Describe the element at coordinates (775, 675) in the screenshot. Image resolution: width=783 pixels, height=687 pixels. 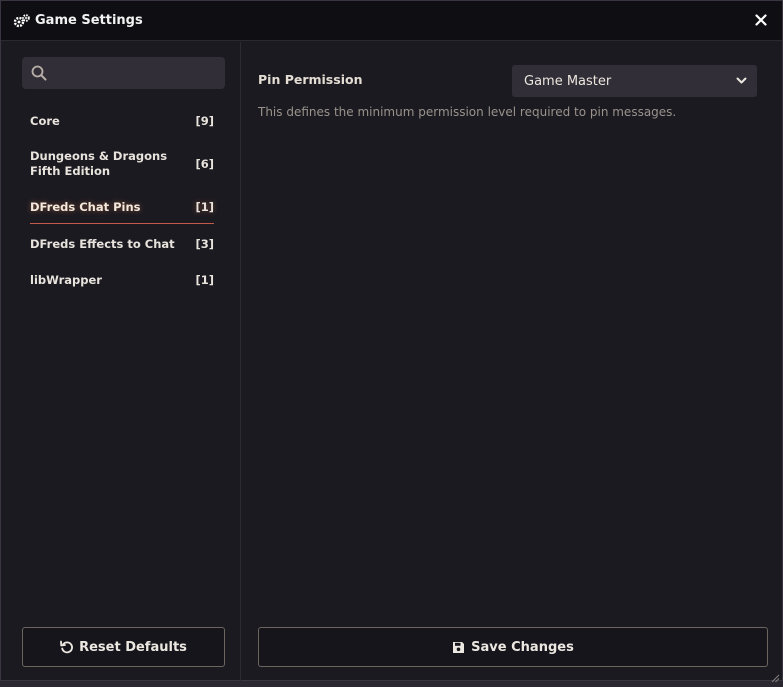
I see `resize-handle` at that location.